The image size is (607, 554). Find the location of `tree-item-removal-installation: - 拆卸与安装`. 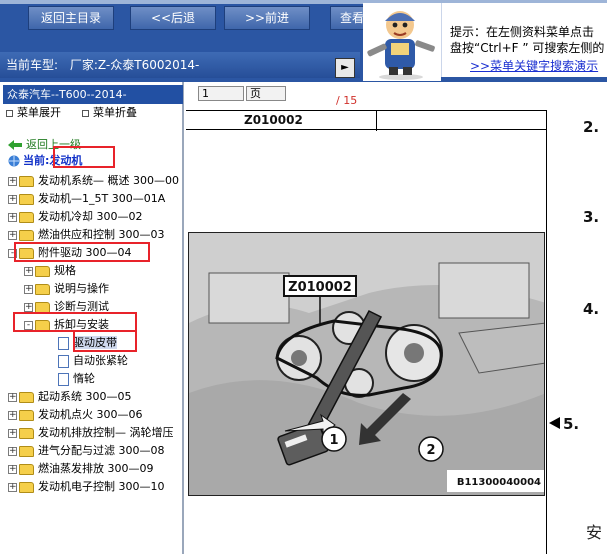

tree-item-removal-installation: - 拆卸与安装 is located at coordinates (66, 324).